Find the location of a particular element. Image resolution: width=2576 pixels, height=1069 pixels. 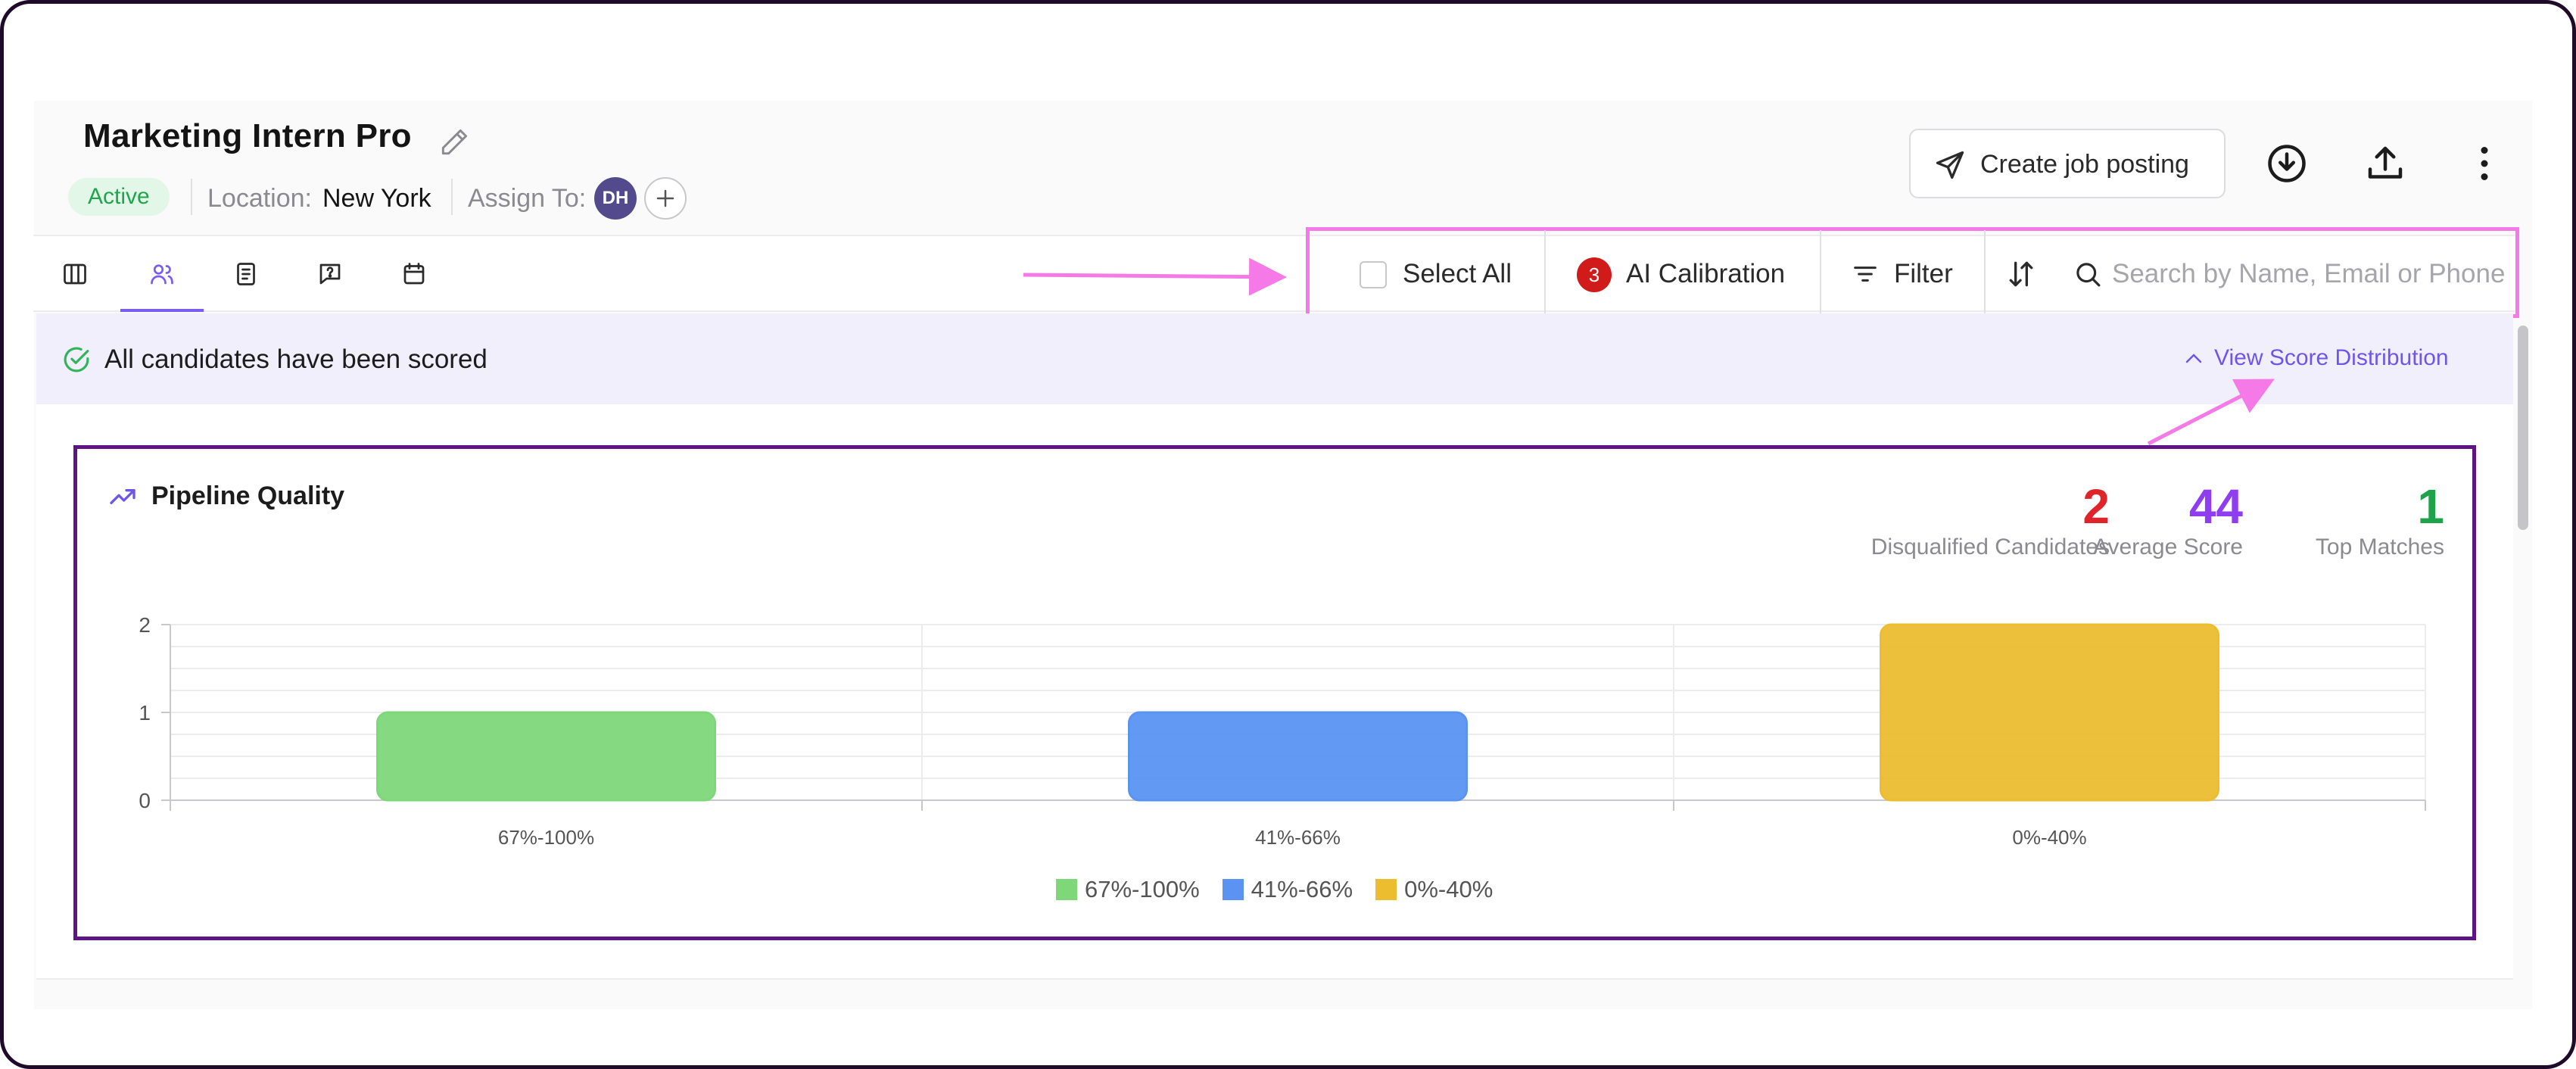

document-icon is located at coordinates (246, 274).